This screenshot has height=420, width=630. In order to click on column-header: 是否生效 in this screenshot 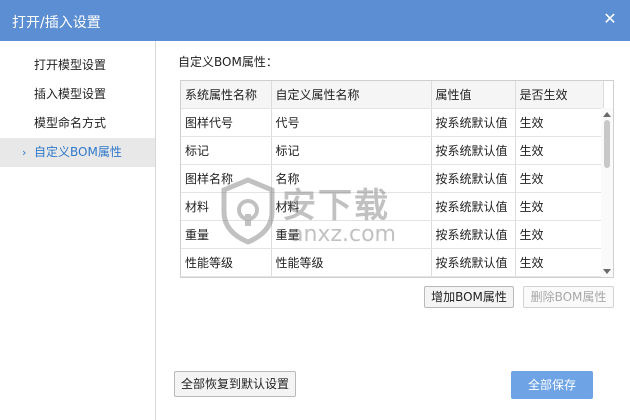, I will do `click(559, 95)`.